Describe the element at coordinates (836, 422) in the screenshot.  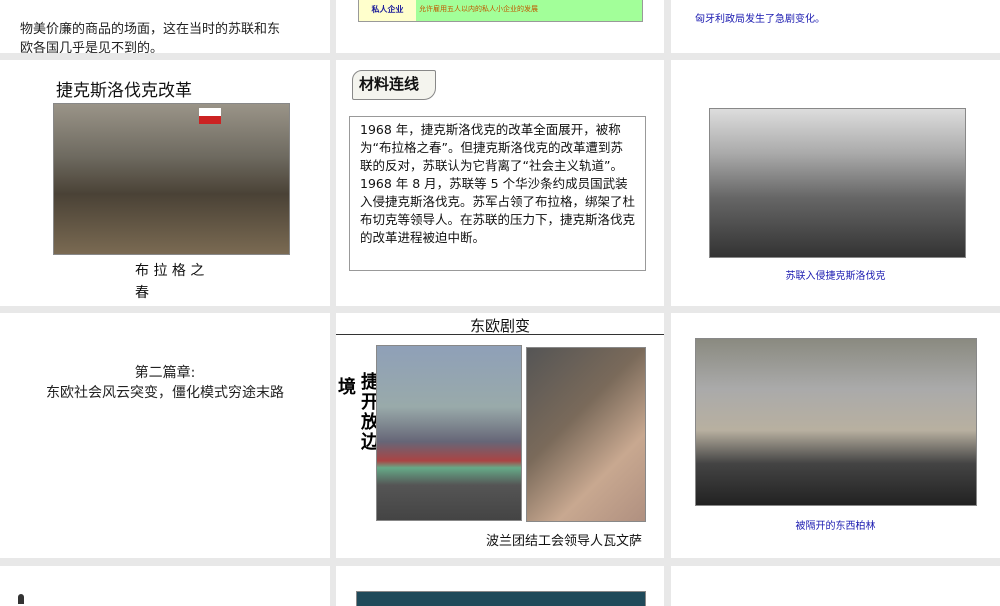
I see `berlin-wall-photo` at that location.